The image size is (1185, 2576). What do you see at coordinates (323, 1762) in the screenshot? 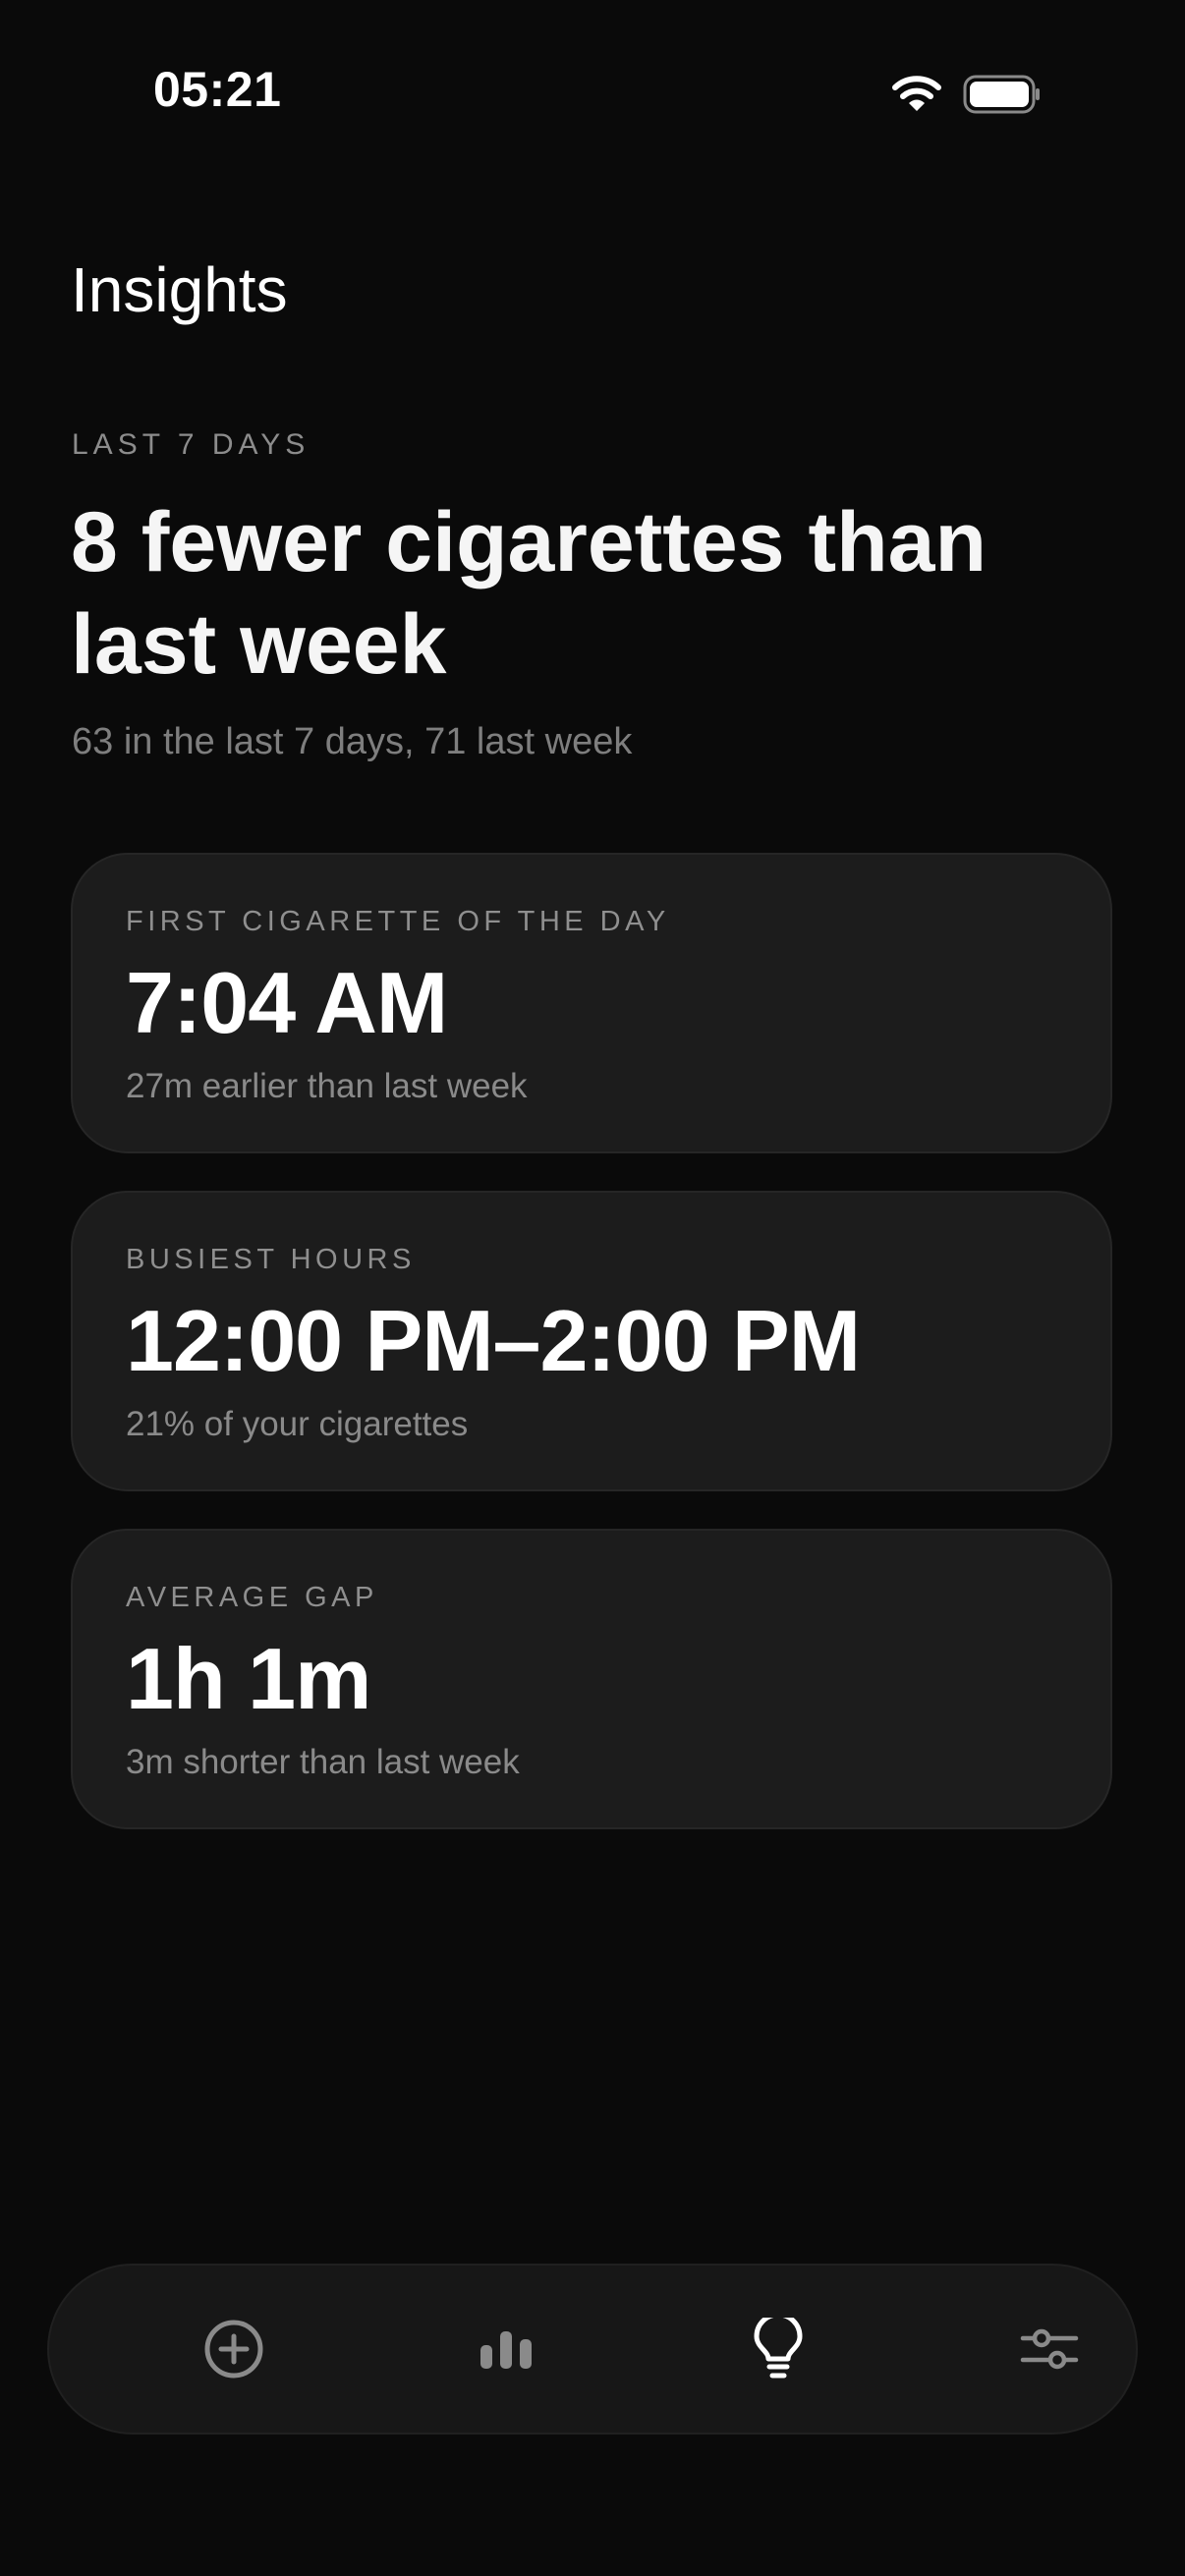
I see `card-note: 3m shorter than last week` at bounding box center [323, 1762].